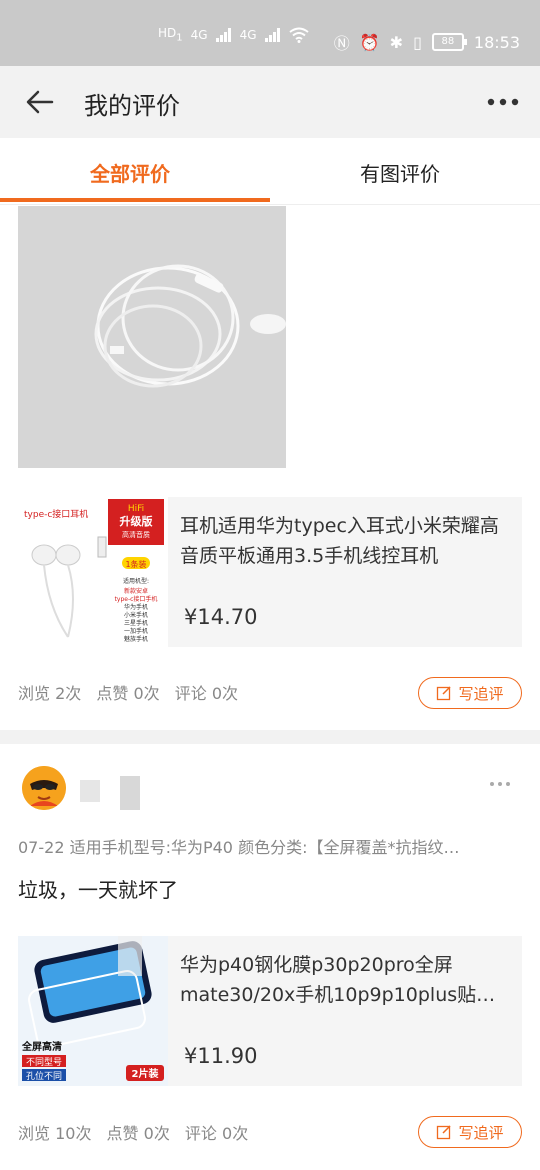 The height and width of the screenshot is (1170, 540). I want to click on thumb-fullscreen: 全屏高清, so click(41, 1046).